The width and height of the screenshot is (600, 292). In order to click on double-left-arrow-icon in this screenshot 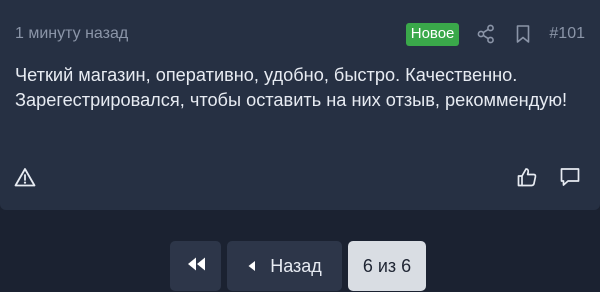, I will do `click(196, 266)`.